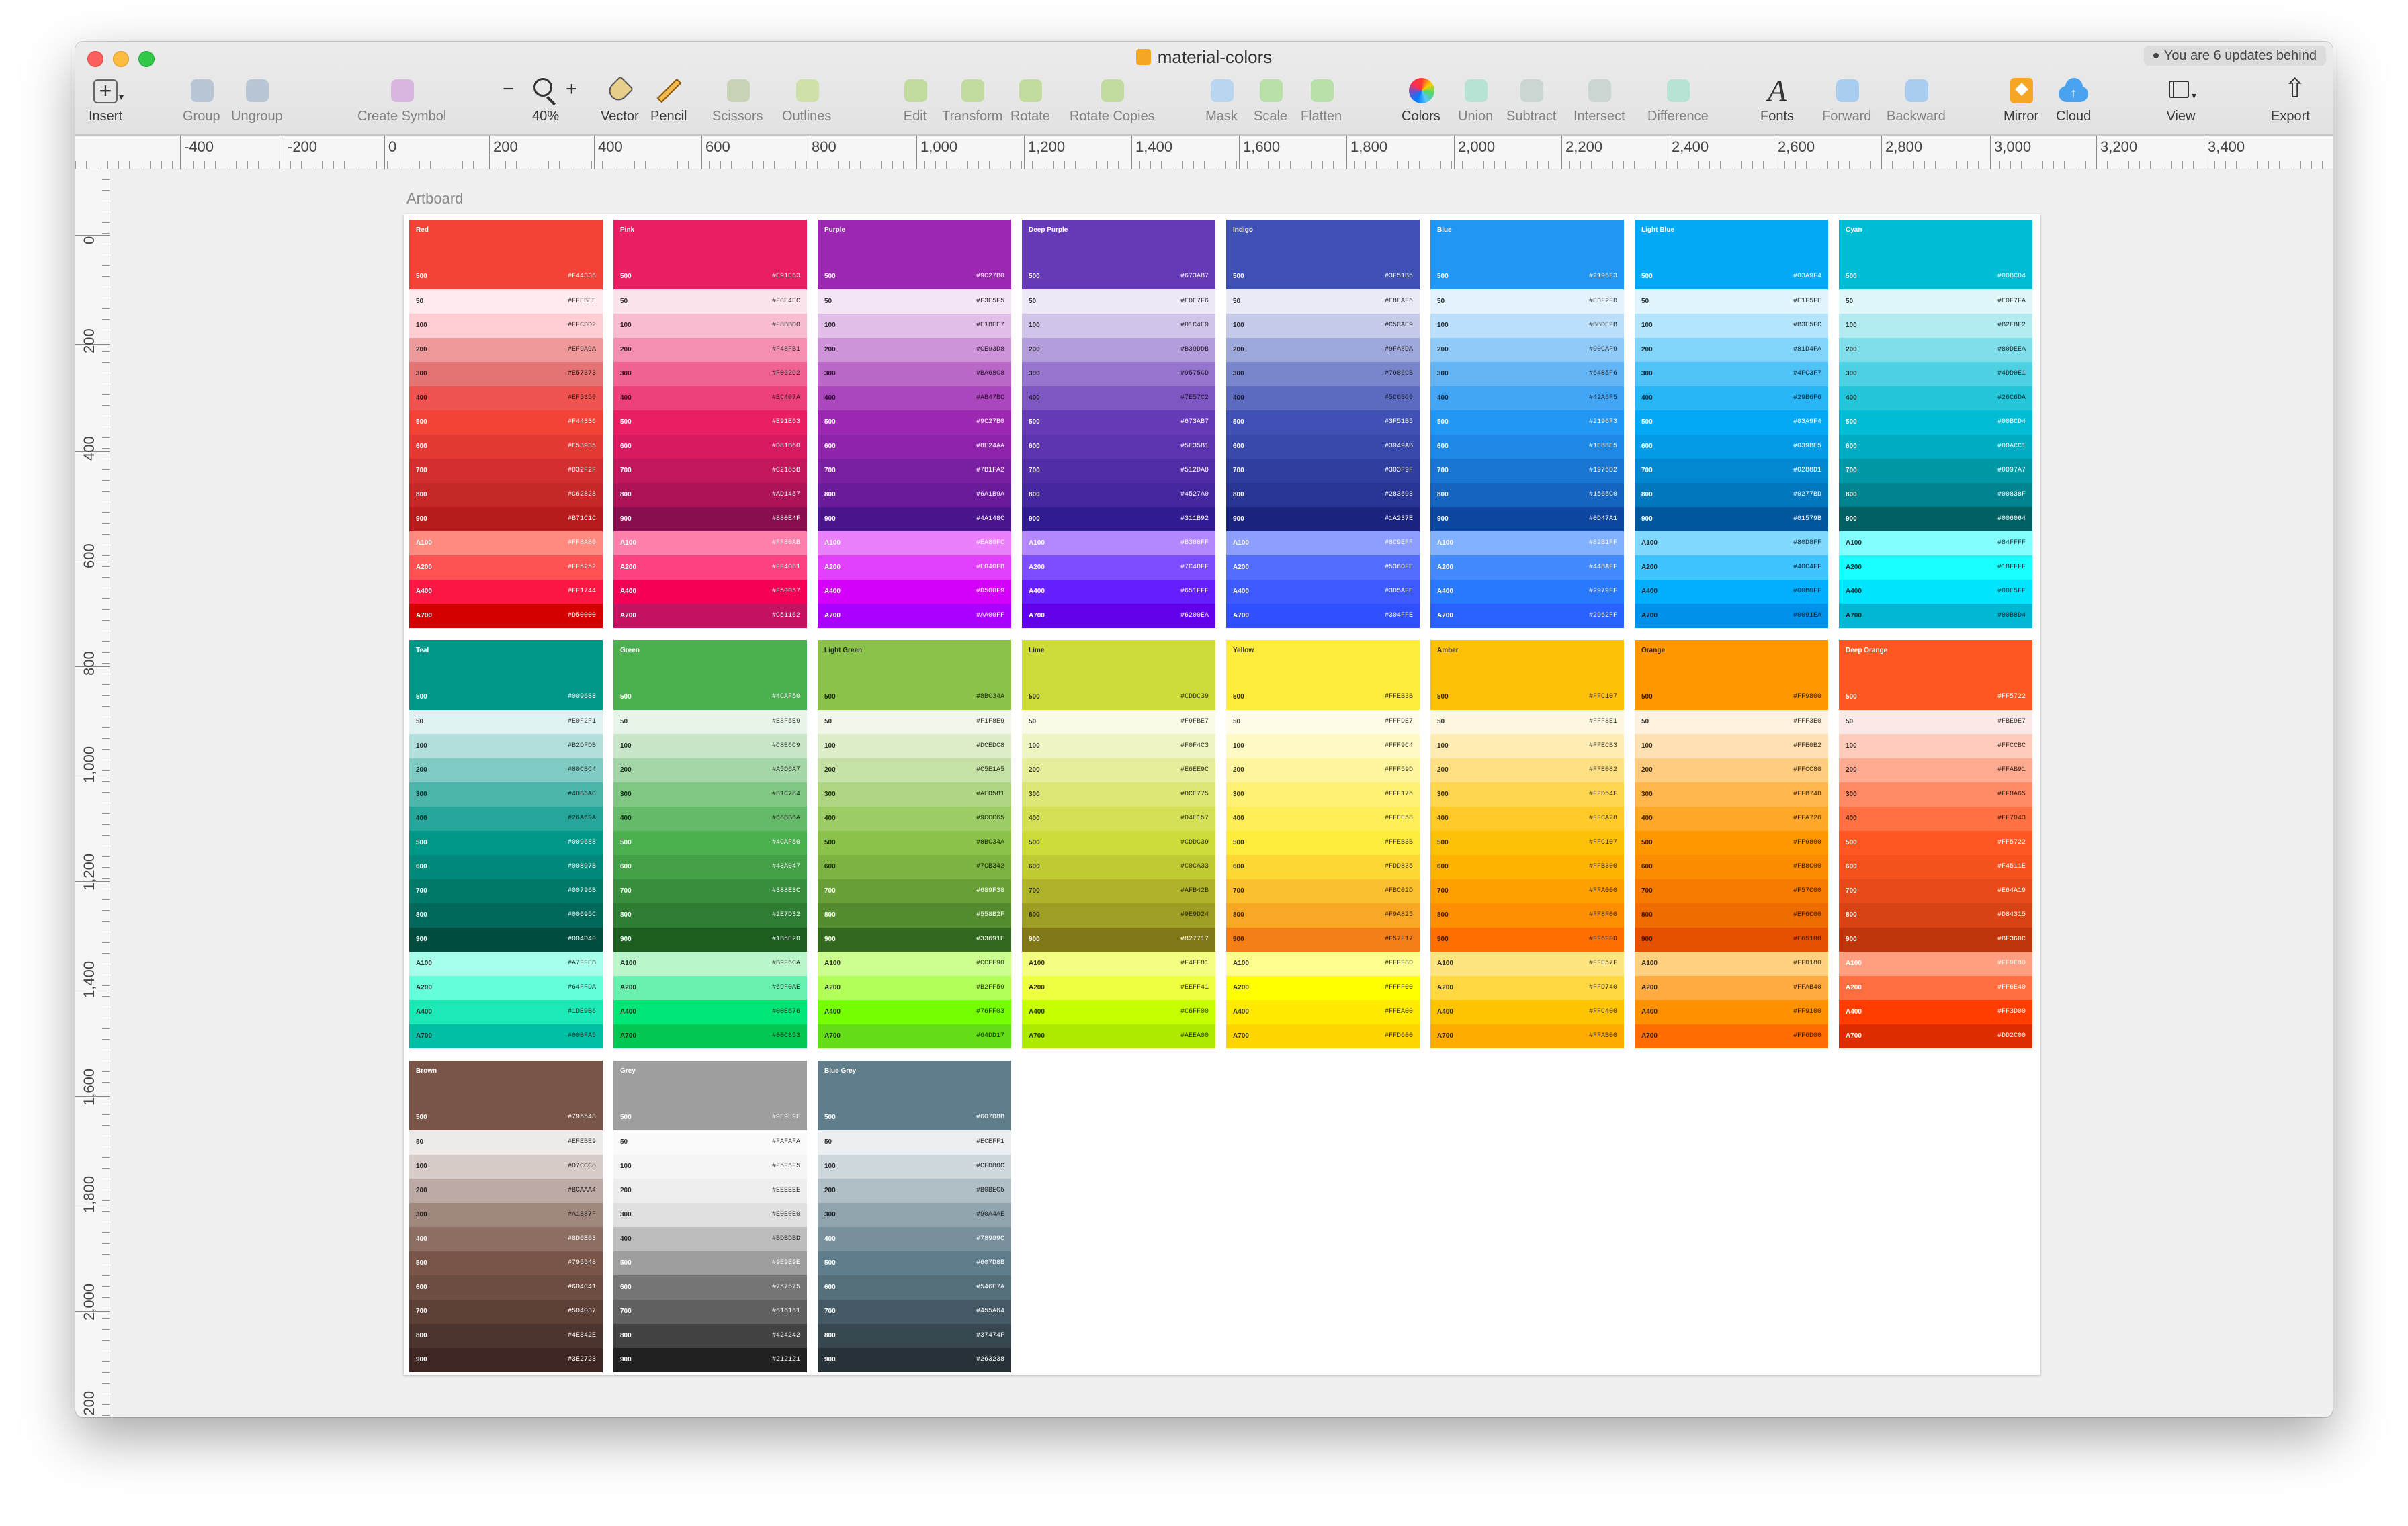 This screenshot has height=1526, width=2408. Describe the element at coordinates (1527, 891) in the screenshot. I see `swatch-row: 700 #FFA000` at that location.